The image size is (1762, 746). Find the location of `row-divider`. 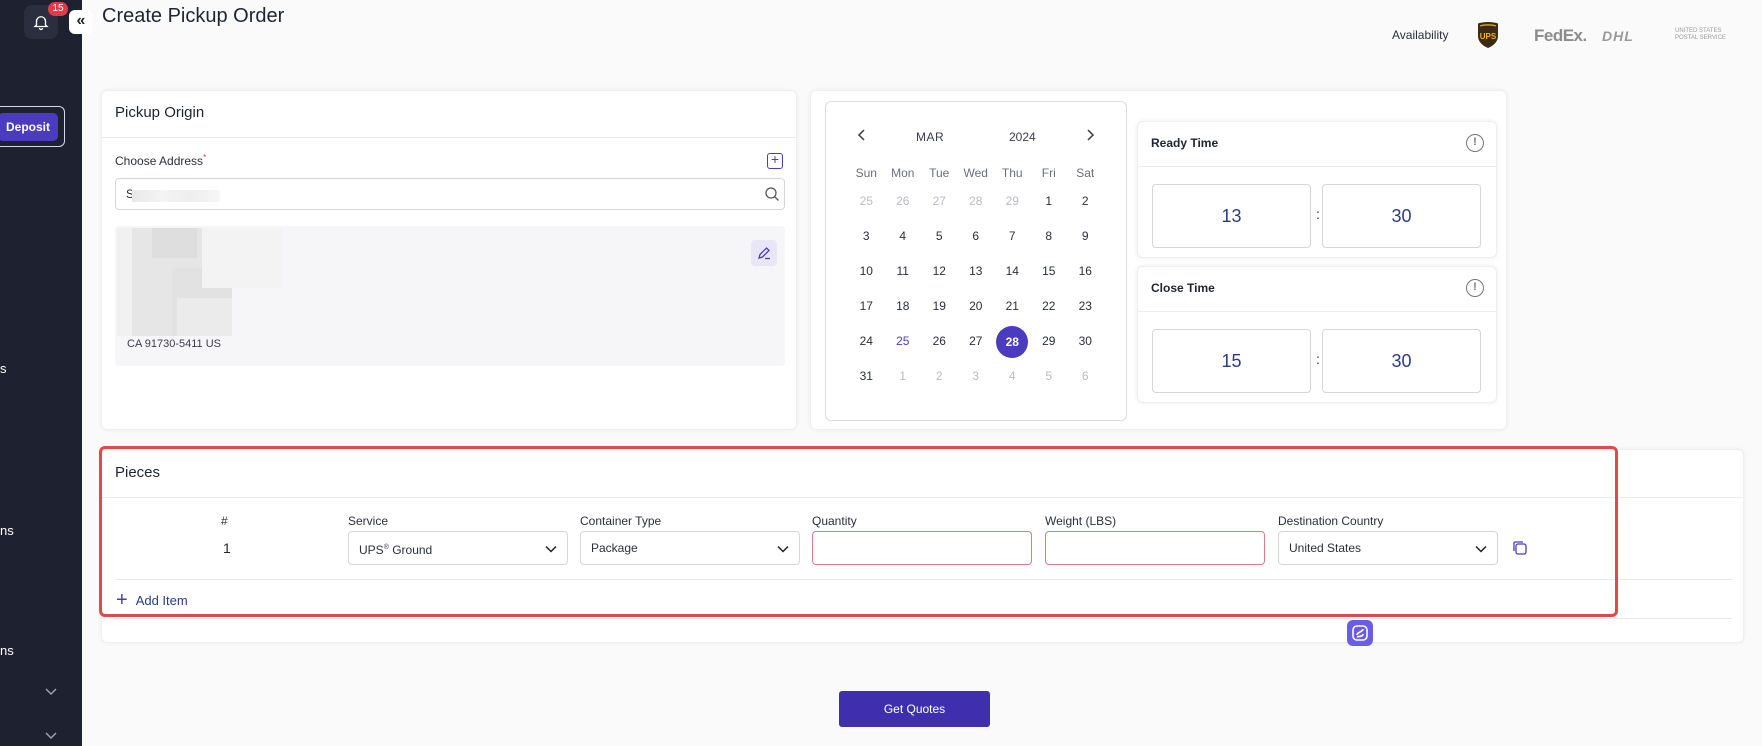

row-divider is located at coordinates (923, 579).